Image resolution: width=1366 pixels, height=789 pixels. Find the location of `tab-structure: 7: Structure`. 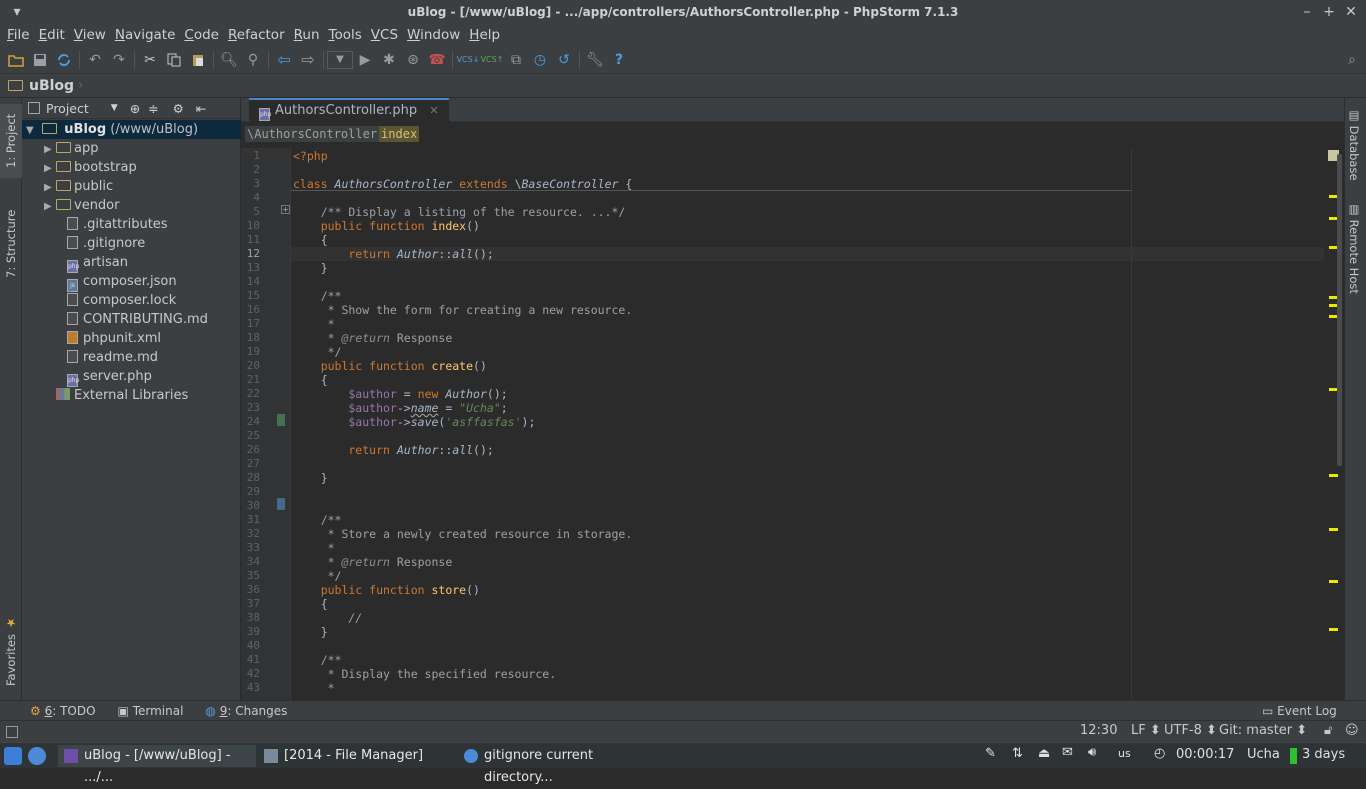

tab-structure: 7: Structure is located at coordinates (11, 244).